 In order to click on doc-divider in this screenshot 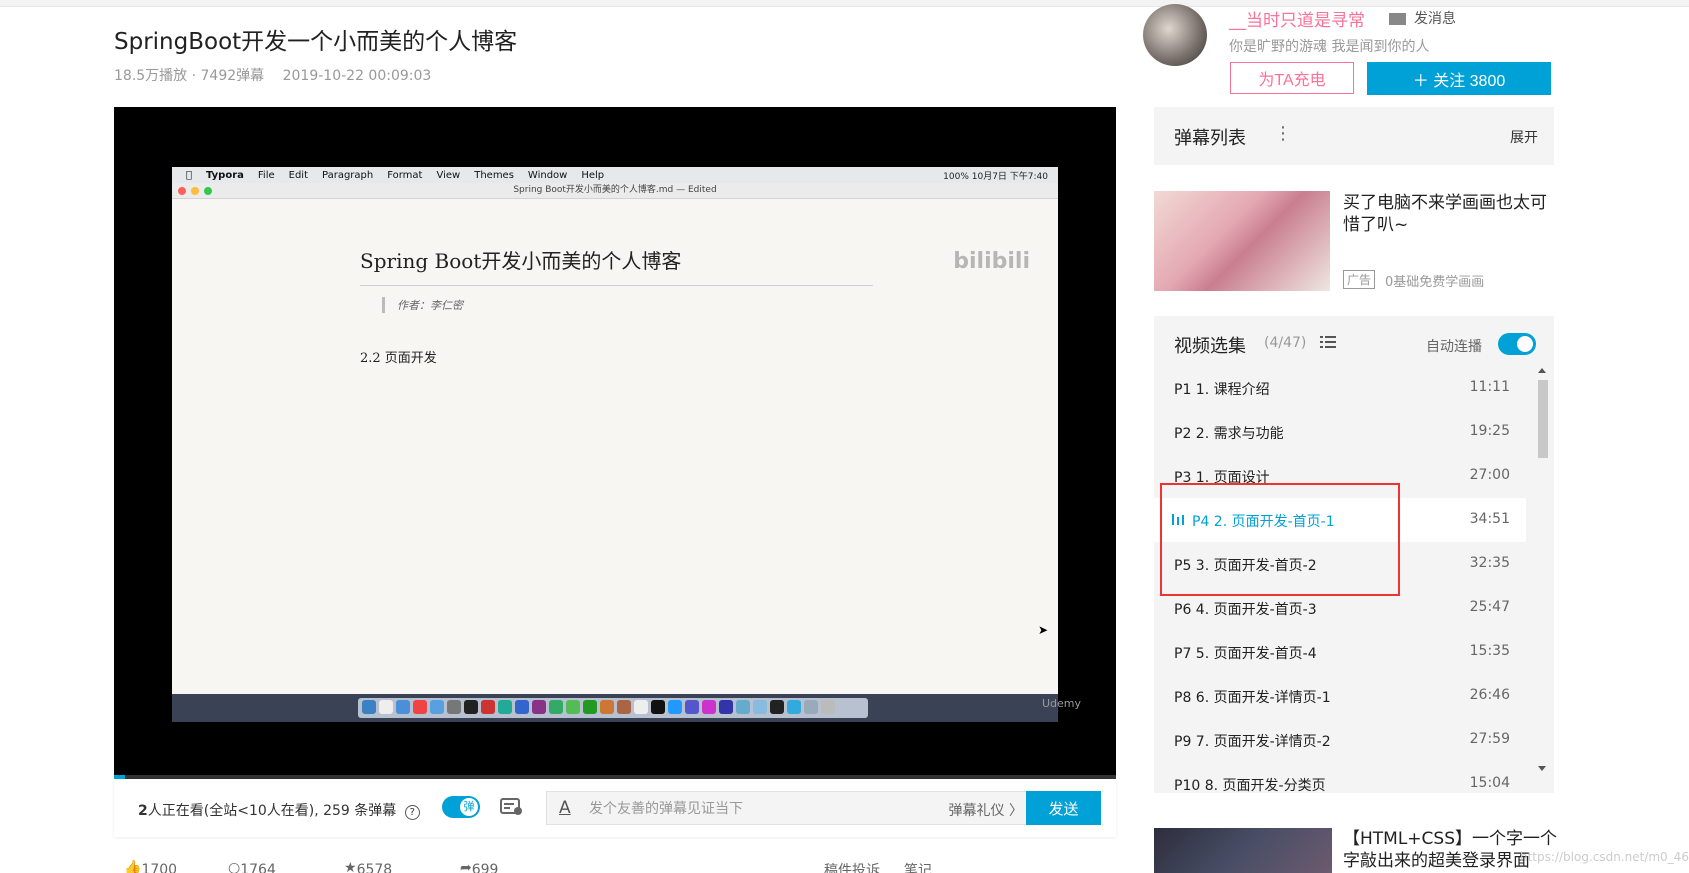, I will do `click(616, 285)`.